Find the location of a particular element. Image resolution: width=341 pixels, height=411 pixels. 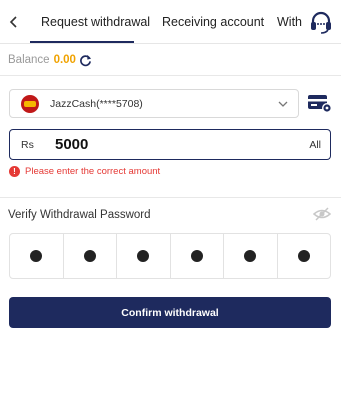

tab-request-withdrawal: Request withdrawal is located at coordinates (95, 22).